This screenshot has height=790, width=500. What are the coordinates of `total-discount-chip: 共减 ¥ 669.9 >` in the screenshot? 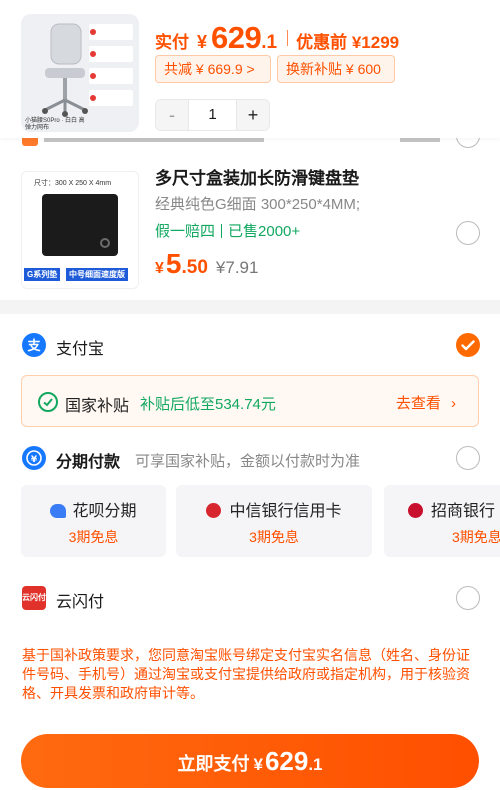 It's located at (213, 69).